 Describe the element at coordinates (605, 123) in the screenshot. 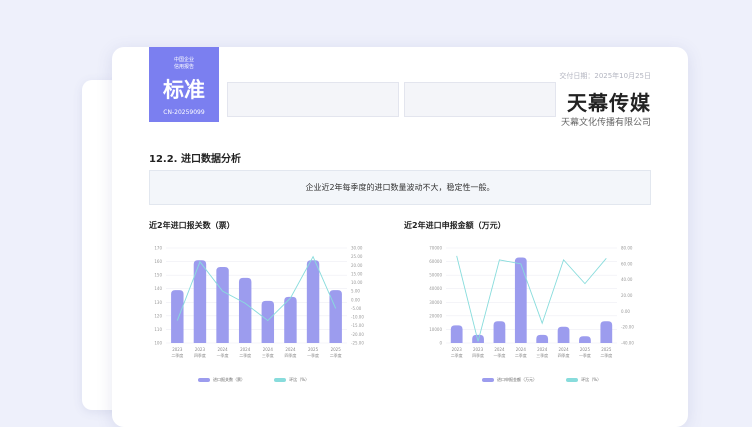

I see `company-name: 天幕文化传播有限公司` at that location.